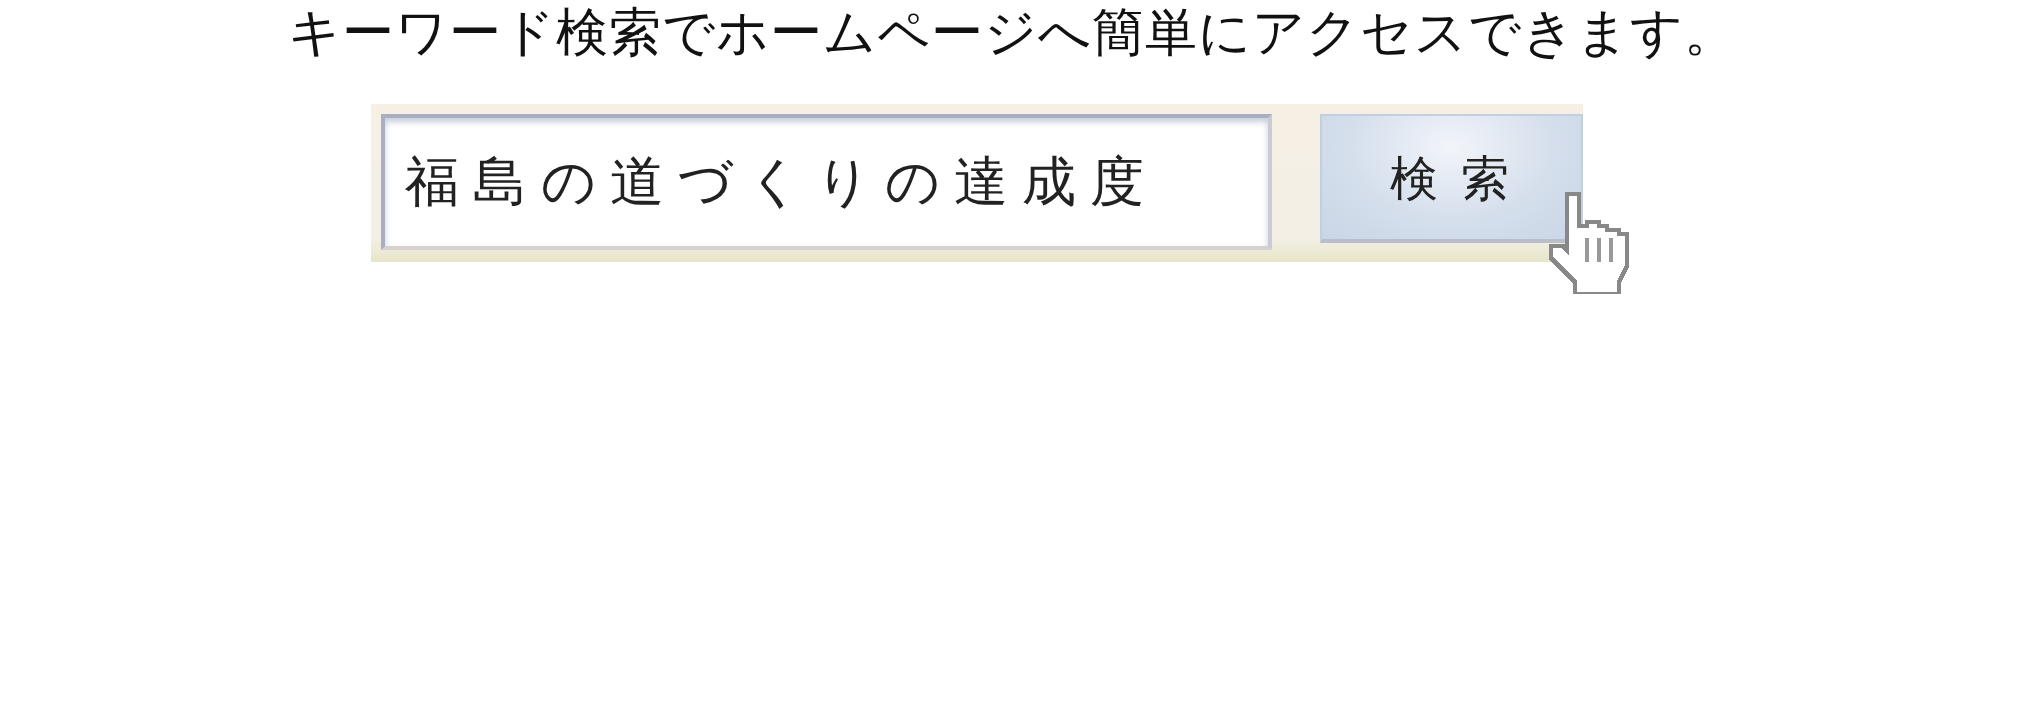 This screenshot has width=2025, height=725. Describe the element at coordinates (1012, 29) in the screenshot. I see `heading: キーワード検索でホームページへ簡単にアクセスできます。` at that location.